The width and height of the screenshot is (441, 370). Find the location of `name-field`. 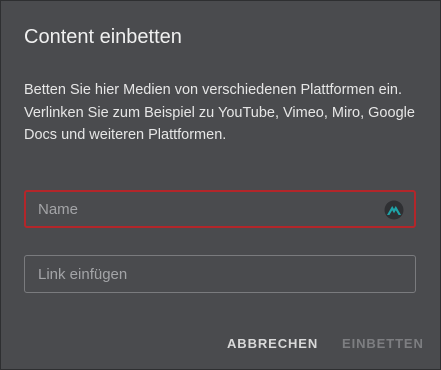

name-field is located at coordinates (220, 209).